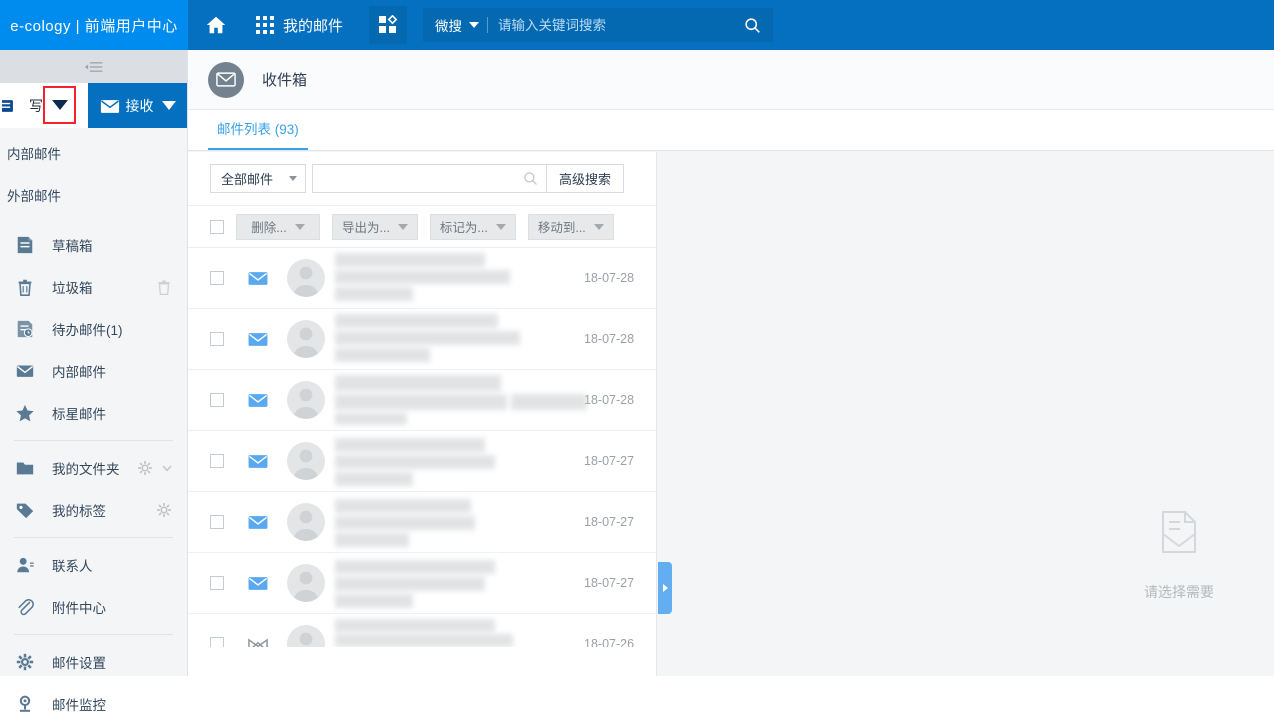 This screenshot has width=1274, height=725. Describe the element at coordinates (422, 178) in the screenshot. I see `keyword-search-input` at that location.